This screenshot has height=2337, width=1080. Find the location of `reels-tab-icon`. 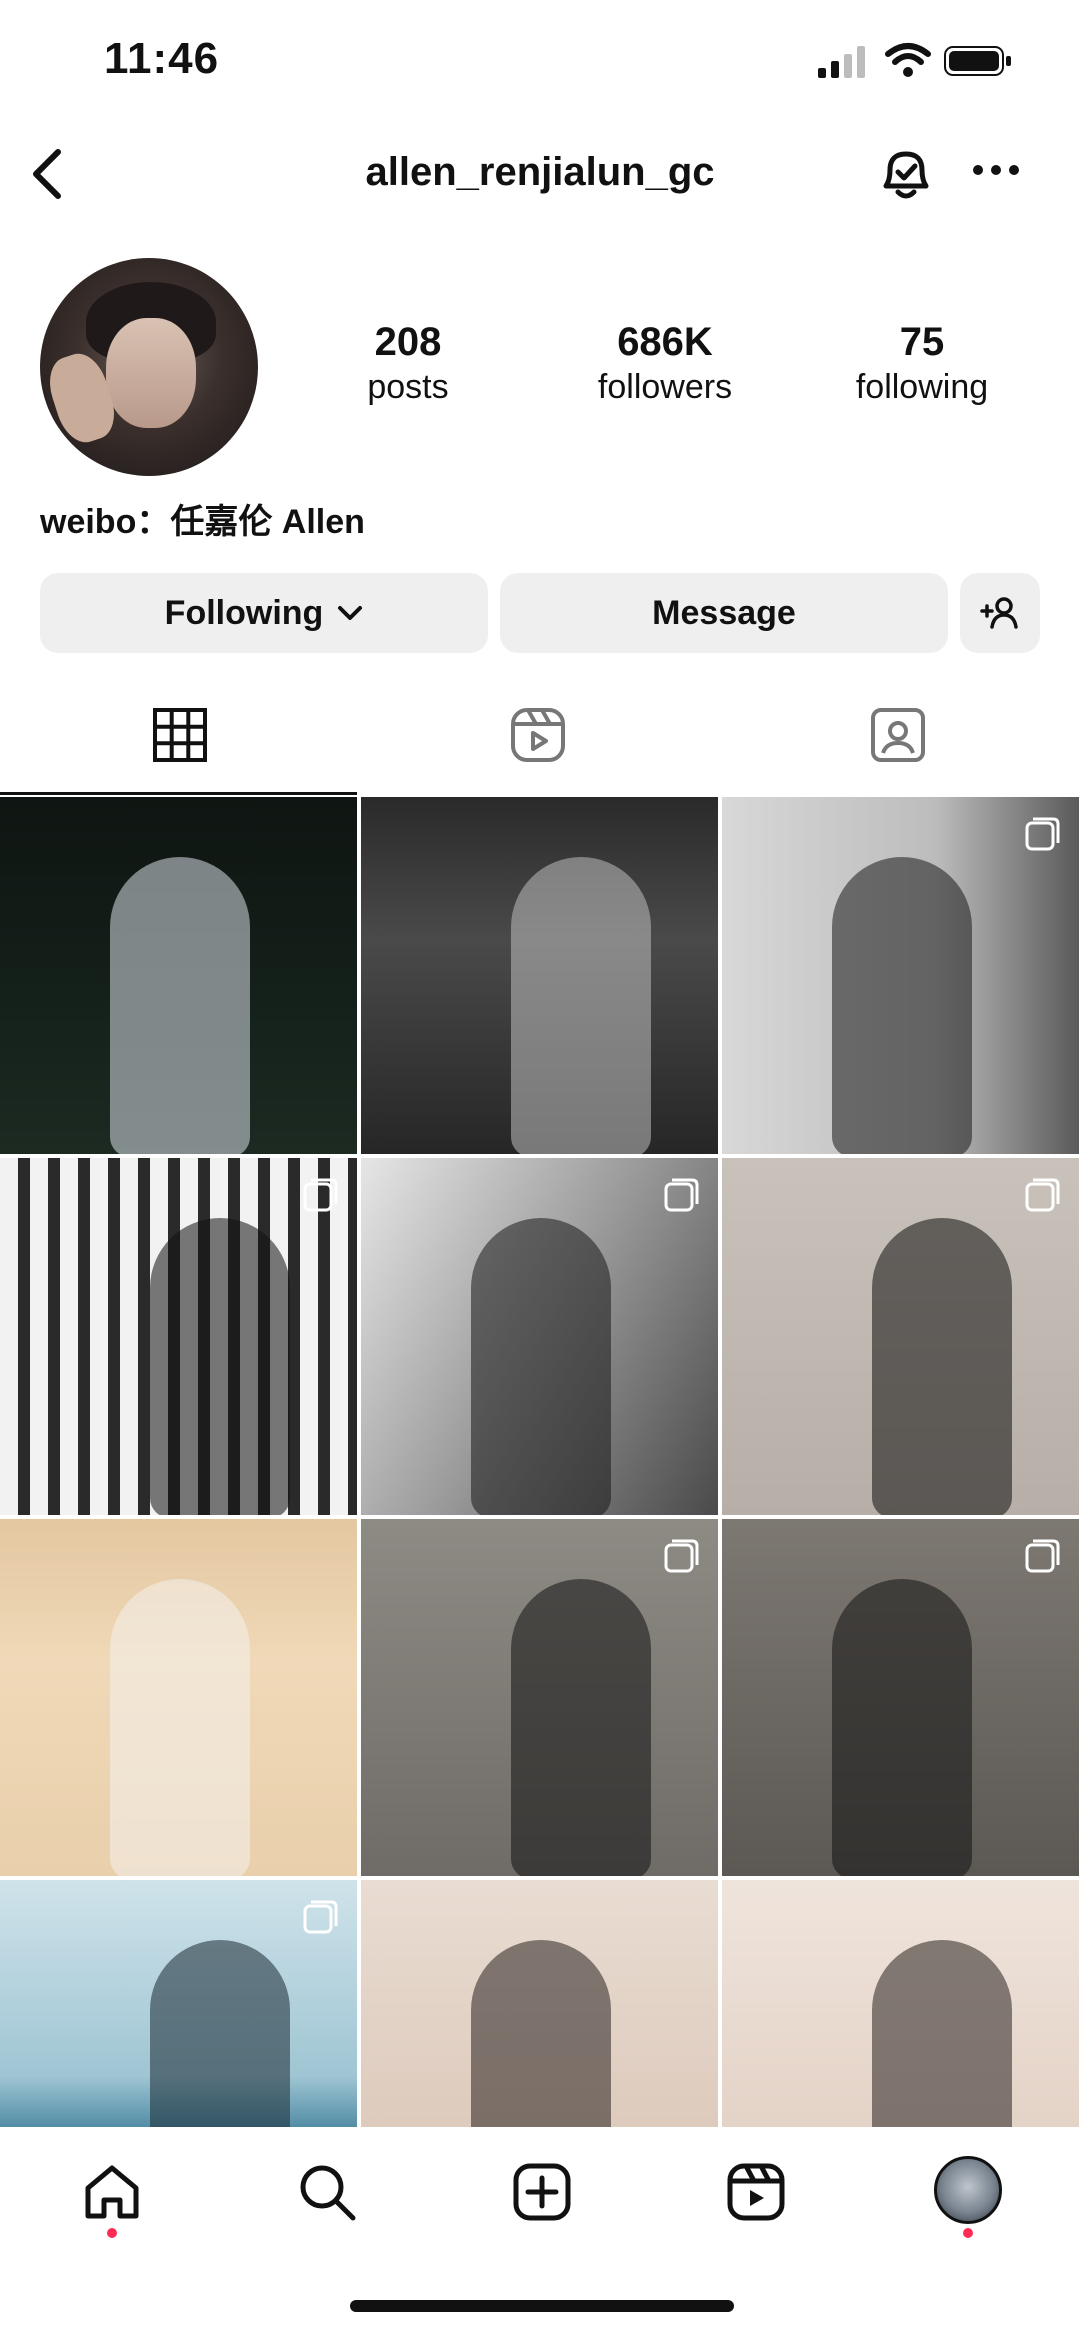

reels-tab-icon is located at coordinates (538, 735).